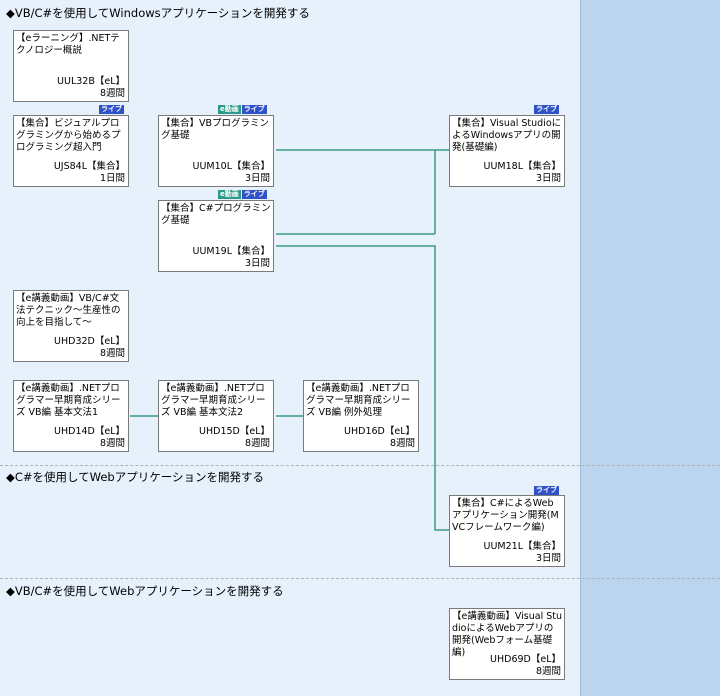  What do you see at coordinates (89, 341) in the screenshot?
I see `course-code: UHD32D【eL】` at bounding box center [89, 341].